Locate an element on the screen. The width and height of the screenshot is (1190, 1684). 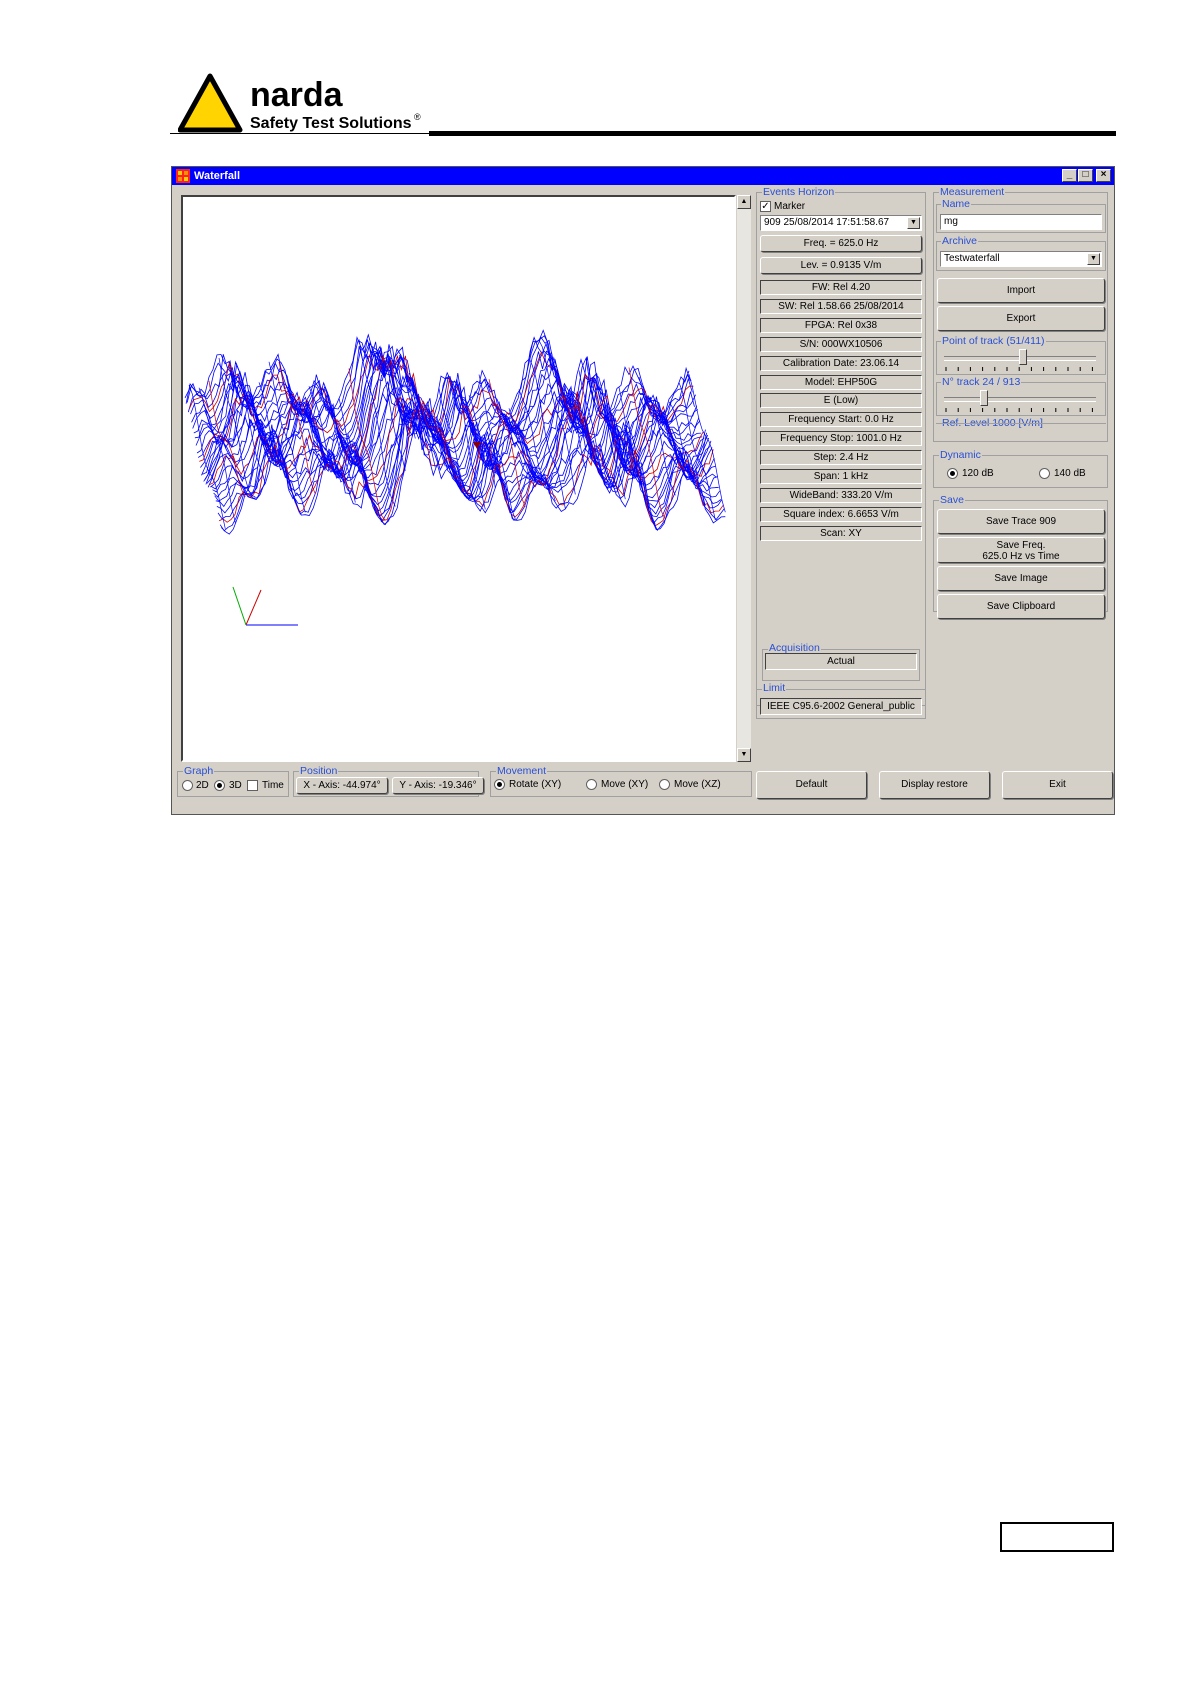
point-of-track-label: Point of track (51/411) is located at coordinates (993, 341).